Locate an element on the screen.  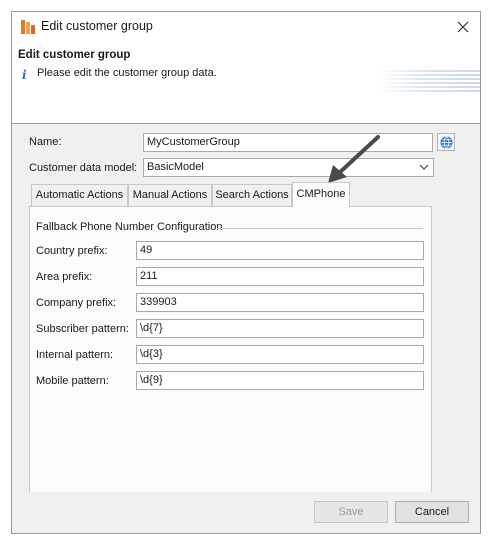
model-select-value: BasicModel is located at coordinates (175, 167).